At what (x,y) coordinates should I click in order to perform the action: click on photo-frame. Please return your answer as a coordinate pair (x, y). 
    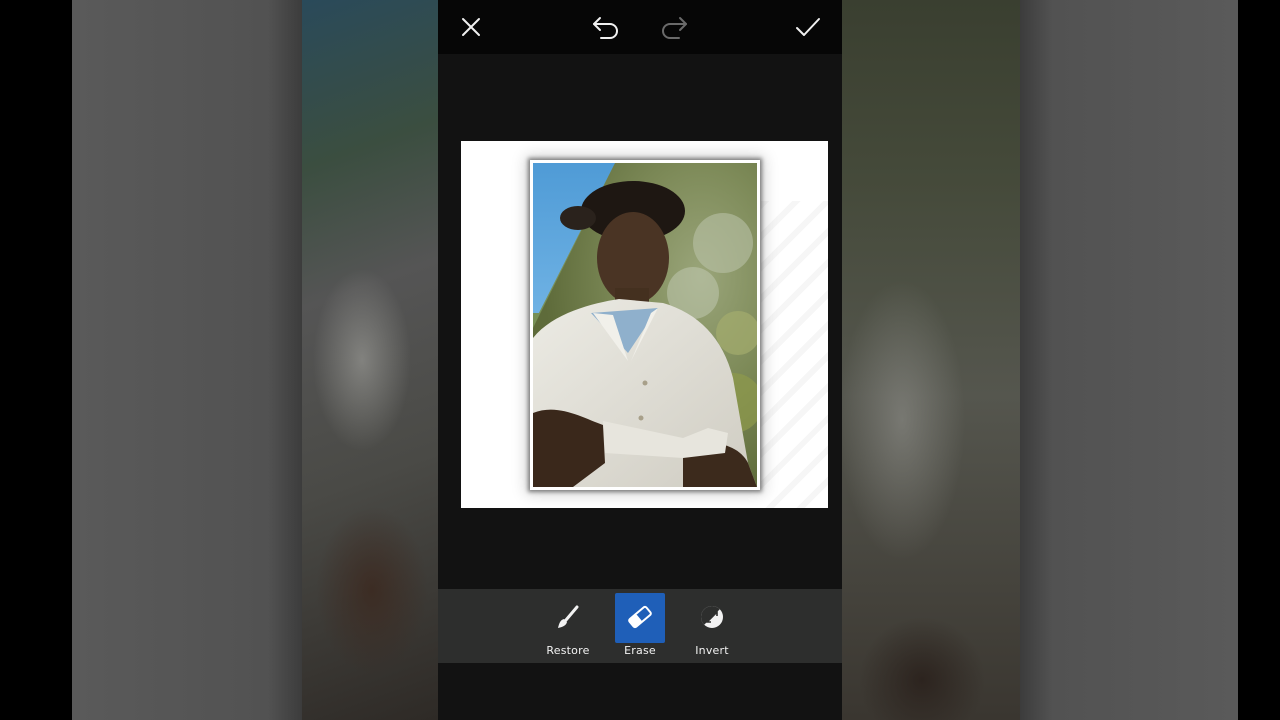
    Looking at the image, I should click on (645, 325).